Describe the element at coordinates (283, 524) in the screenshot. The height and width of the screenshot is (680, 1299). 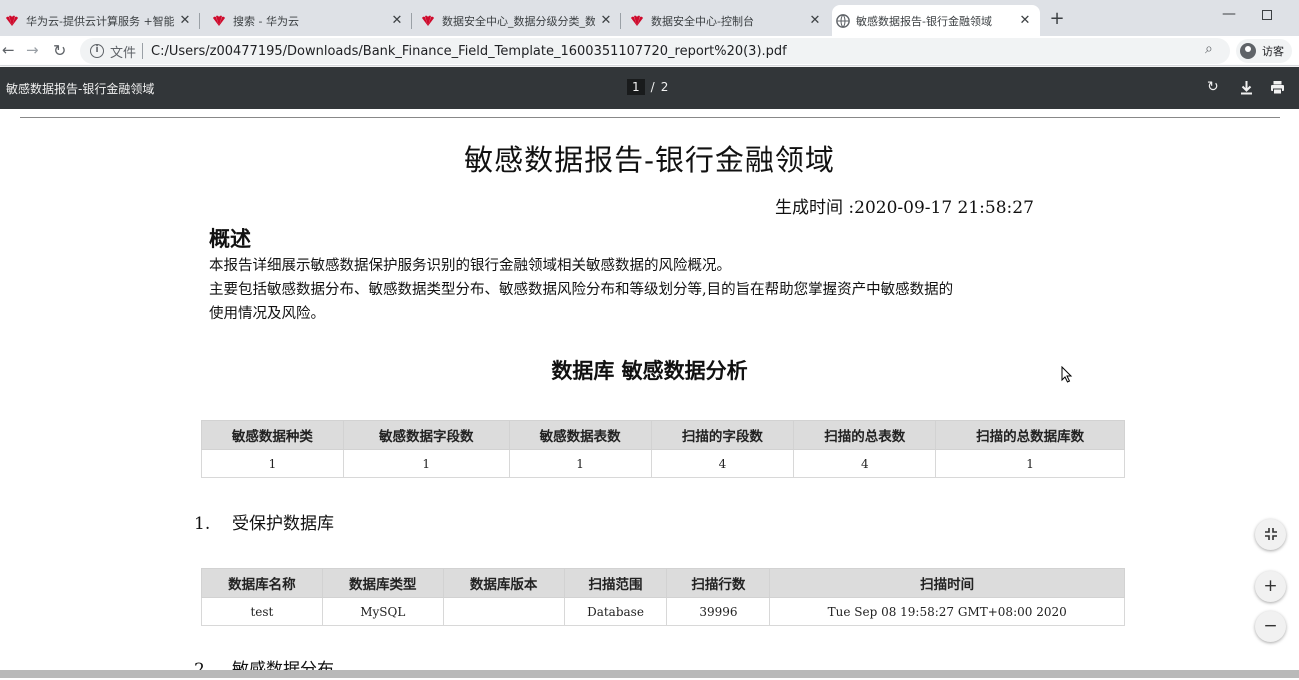
I see `subsection-label: 受保护数据库` at that location.